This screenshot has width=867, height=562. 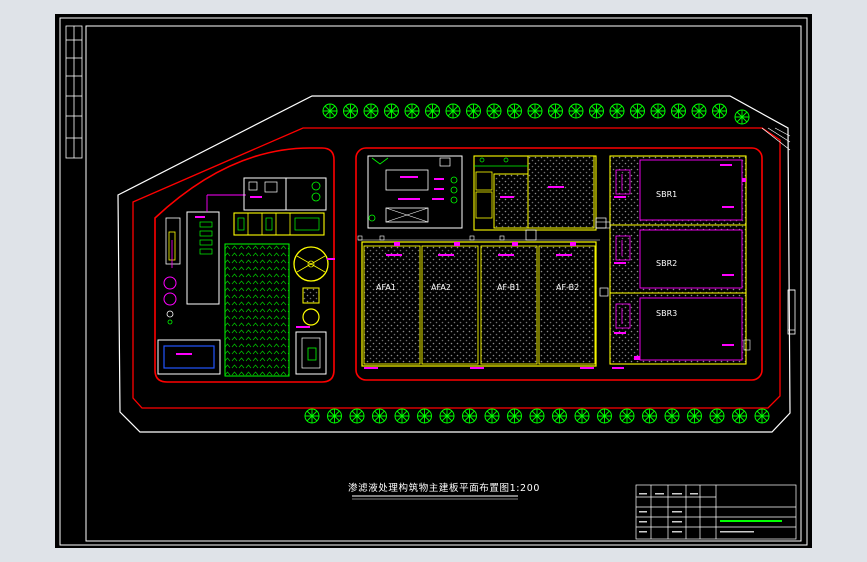 What do you see at coordinates (450, 305) in the screenshot?
I see `tank-afa2` at bounding box center [450, 305].